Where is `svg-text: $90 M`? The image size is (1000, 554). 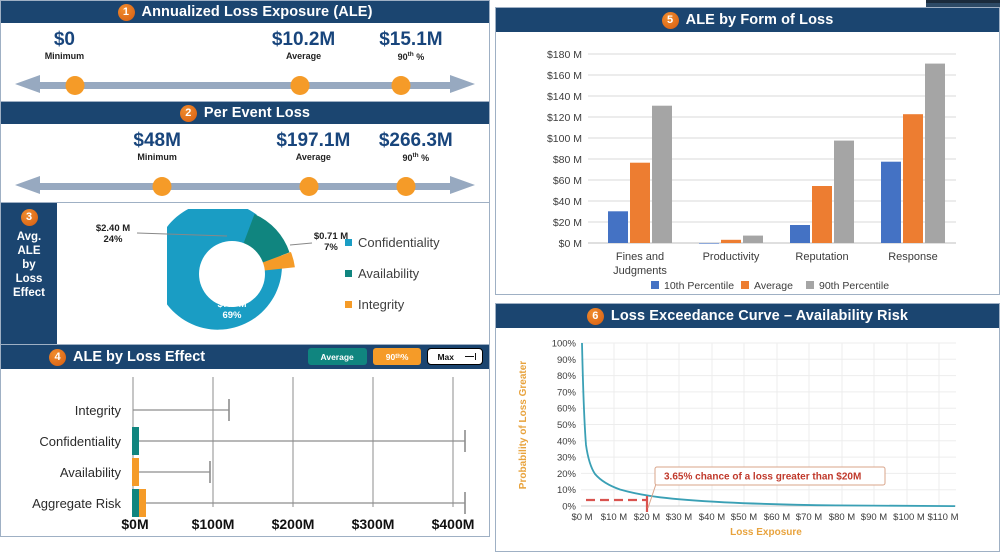 svg-text: $90 M is located at coordinates (874, 517).